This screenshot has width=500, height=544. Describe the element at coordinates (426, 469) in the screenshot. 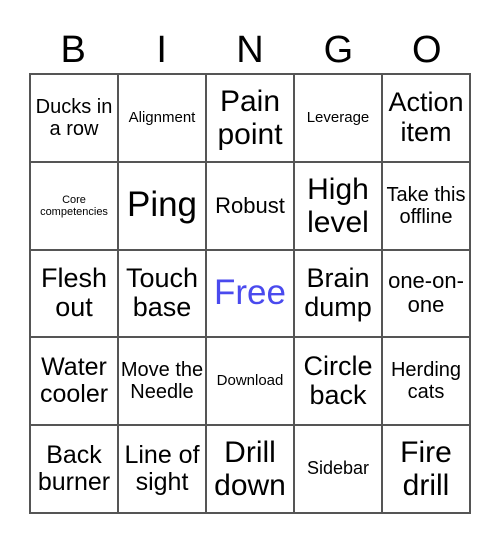

I see `bingo-cell: Fire drill` at that location.